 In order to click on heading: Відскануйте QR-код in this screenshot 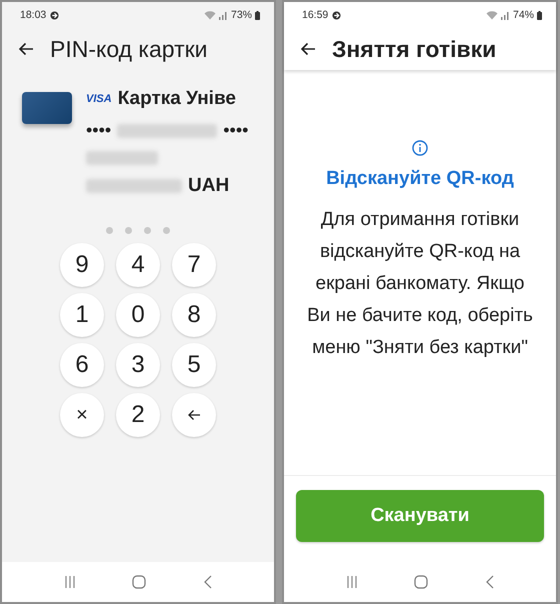, I will do `click(420, 179)`.